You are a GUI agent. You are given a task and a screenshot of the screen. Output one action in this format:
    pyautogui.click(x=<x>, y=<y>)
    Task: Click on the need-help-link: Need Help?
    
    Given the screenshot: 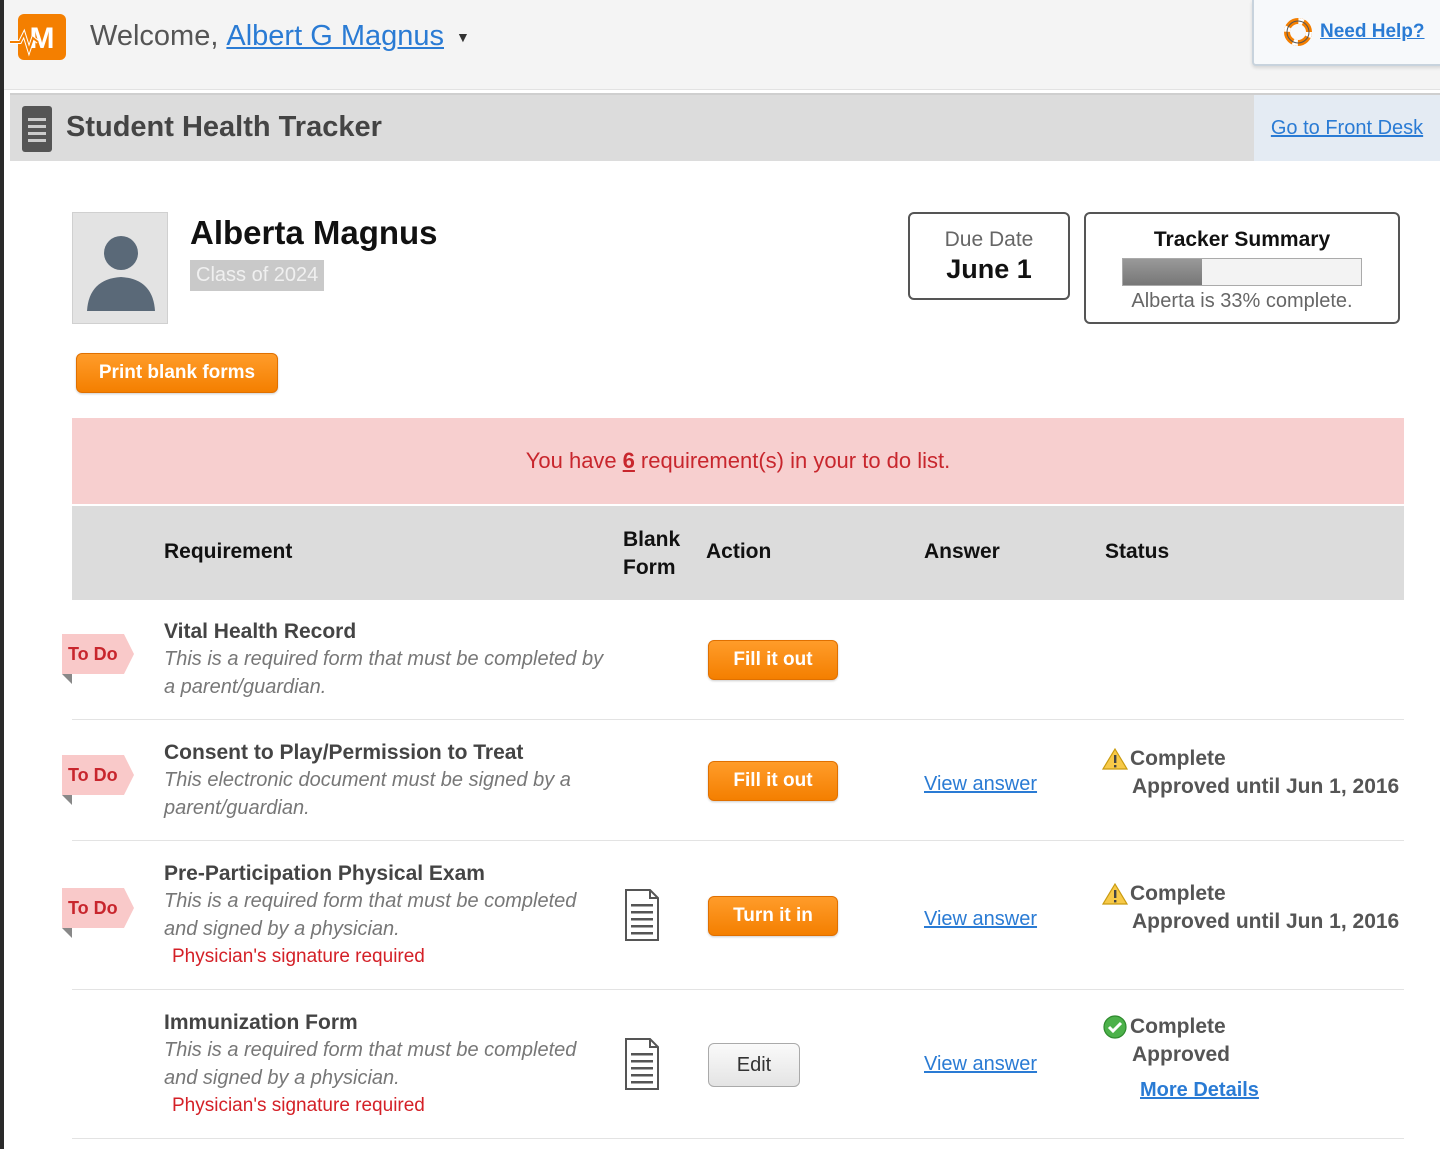 What is the action you would take?
    pyautogui.click(x=1372, y=32)
    